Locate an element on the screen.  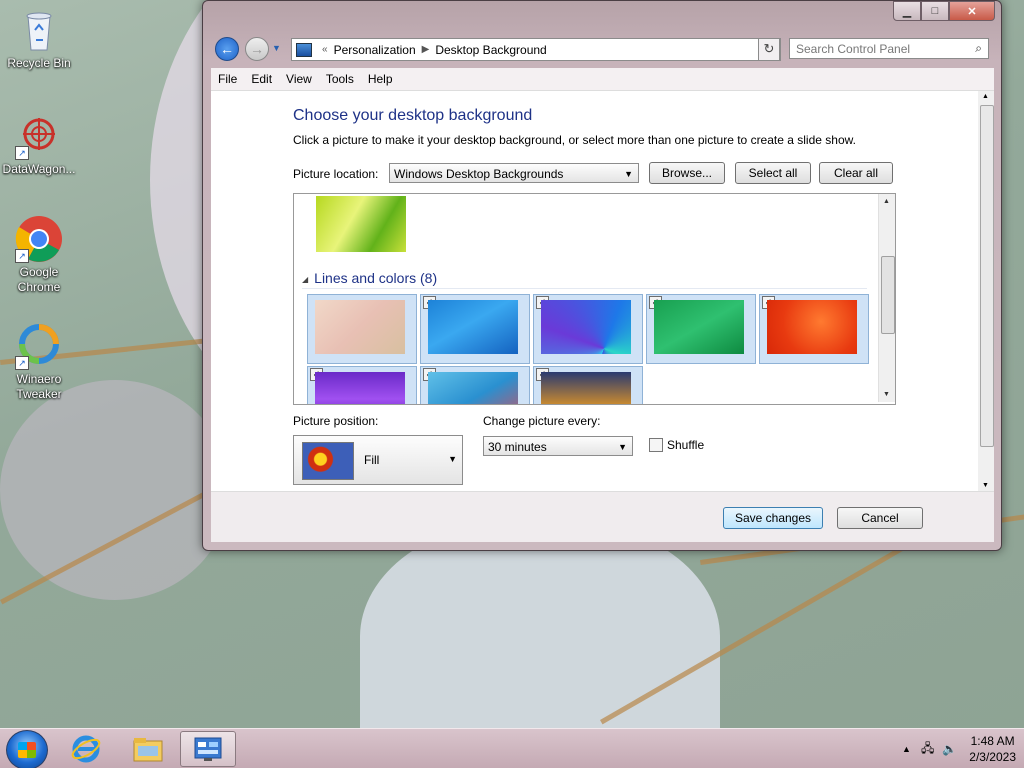
picture-position-preview is located at coordinates (328, 461).